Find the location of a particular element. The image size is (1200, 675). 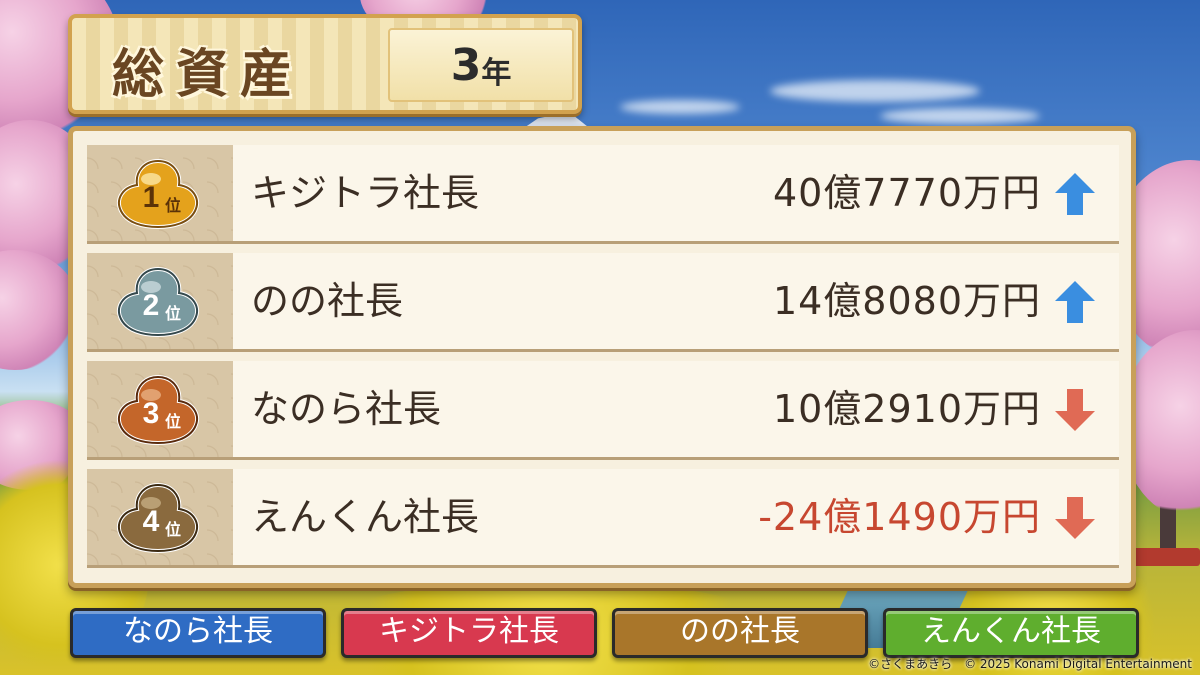

player-name: のの社長 is located at coordinates (327, 301).